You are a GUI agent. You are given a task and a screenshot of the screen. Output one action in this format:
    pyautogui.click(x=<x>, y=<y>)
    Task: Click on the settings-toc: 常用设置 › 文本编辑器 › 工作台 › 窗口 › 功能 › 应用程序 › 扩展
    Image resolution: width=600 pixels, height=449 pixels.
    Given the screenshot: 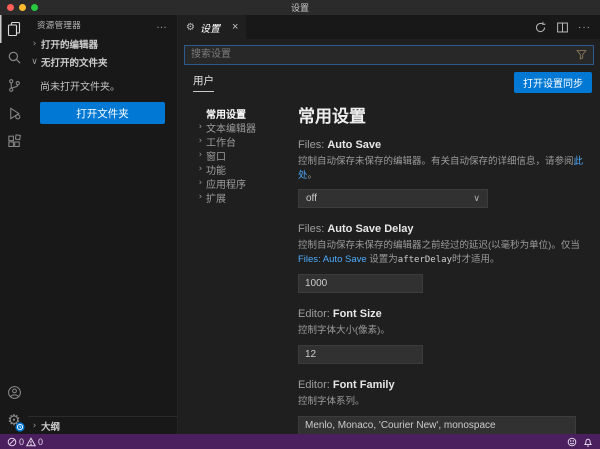 What is the action you would take?
    pyautogui.click(x=233, y=267)
    